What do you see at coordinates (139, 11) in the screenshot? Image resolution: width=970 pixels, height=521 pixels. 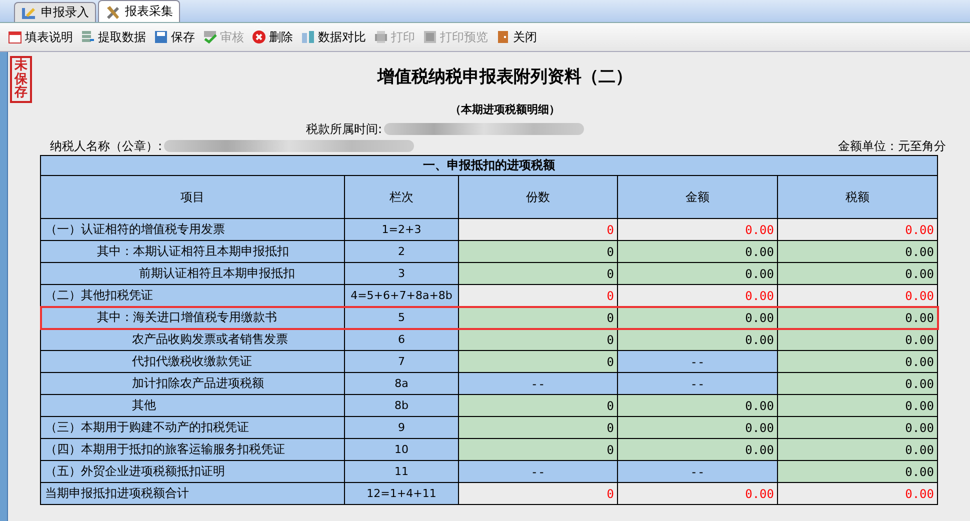 I see `tab: 报表采集` at bounding box center [139, 11].